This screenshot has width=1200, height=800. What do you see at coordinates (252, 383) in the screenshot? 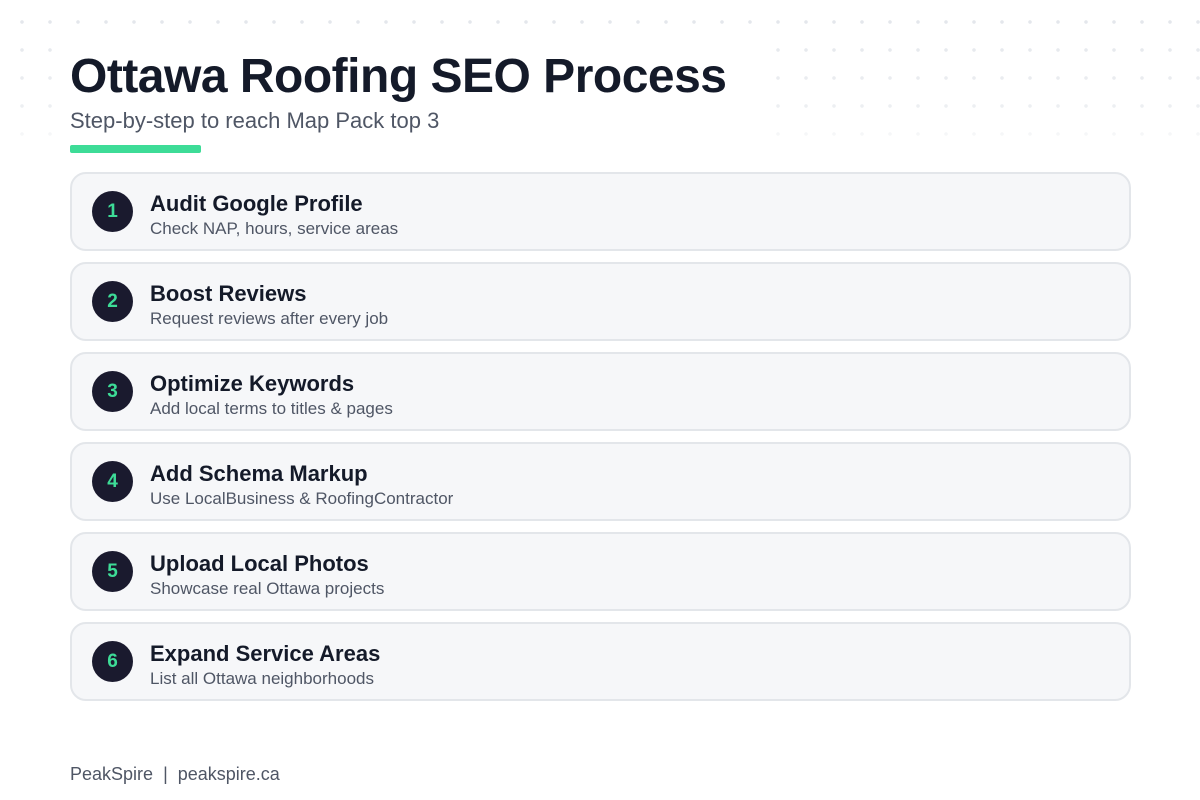
I see `step-title: Optimize Keywords` at bounding box center [252, 383].